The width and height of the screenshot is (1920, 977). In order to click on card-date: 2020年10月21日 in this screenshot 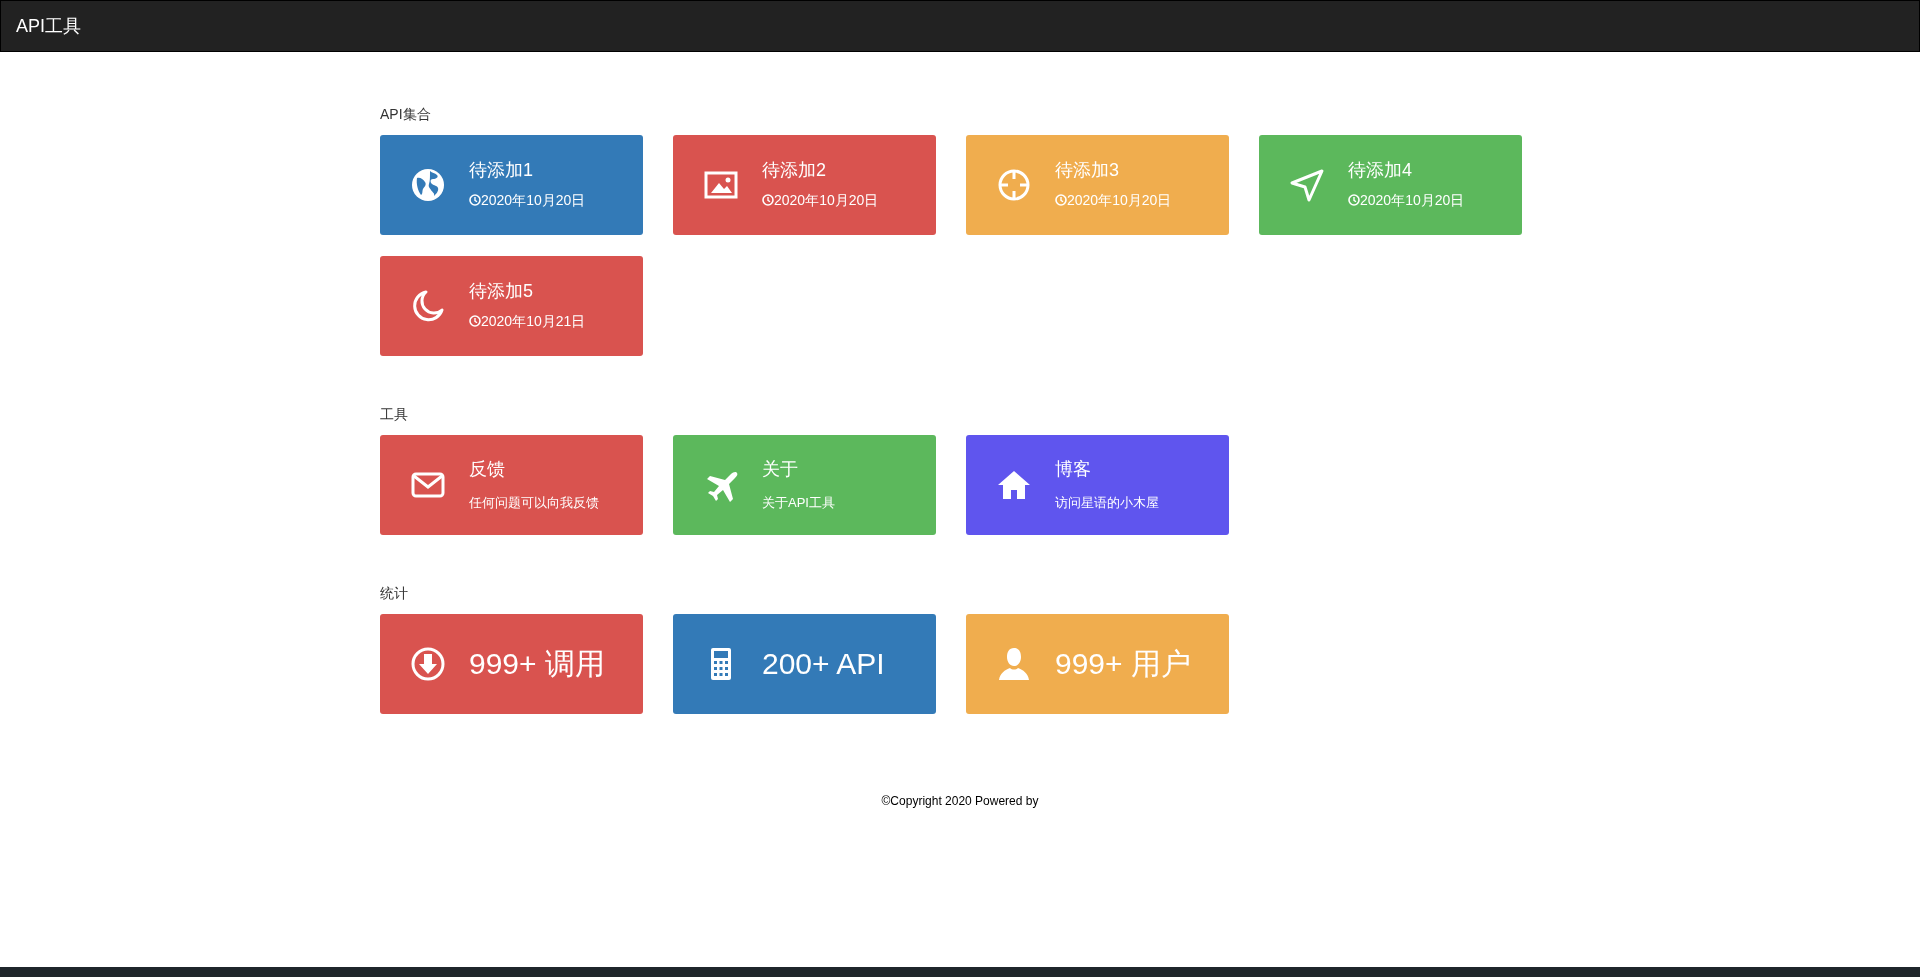, I will do `click(533, 321)`.